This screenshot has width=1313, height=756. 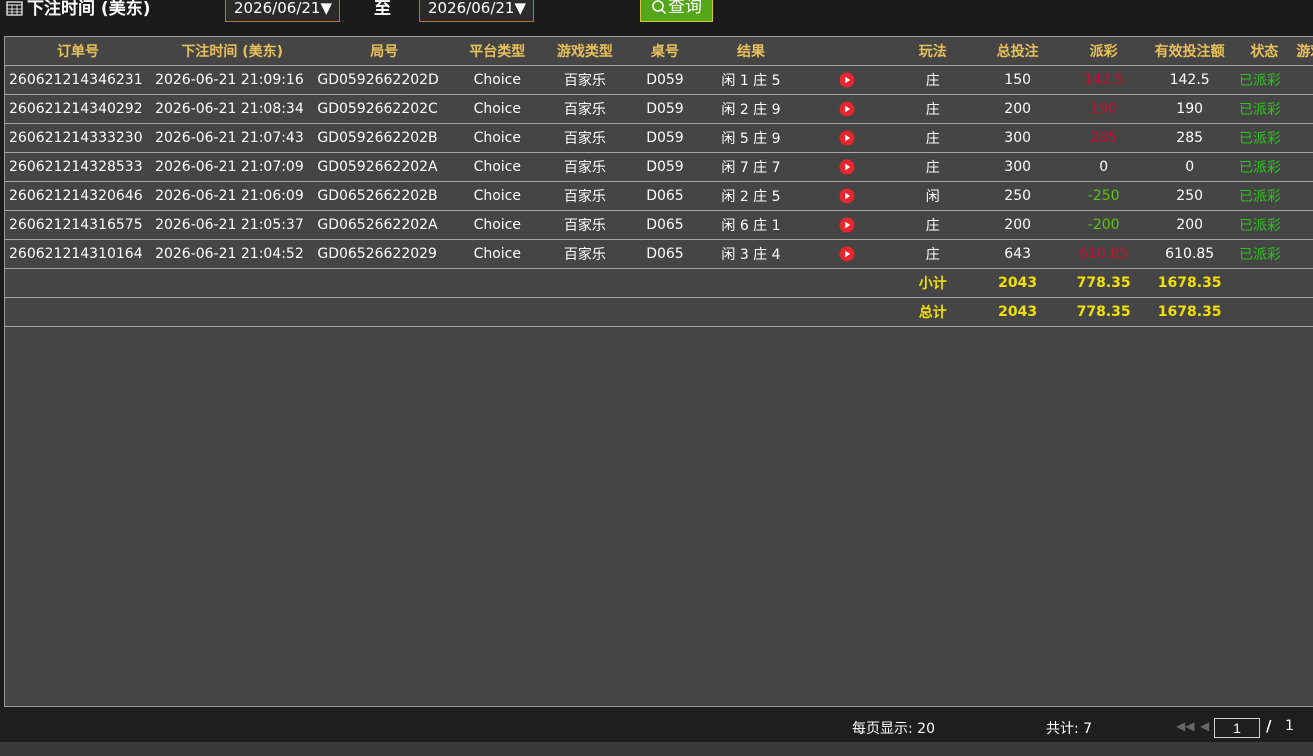 I want to click on filter-title: 下注时间 (美东), so click(x=89, y=9).